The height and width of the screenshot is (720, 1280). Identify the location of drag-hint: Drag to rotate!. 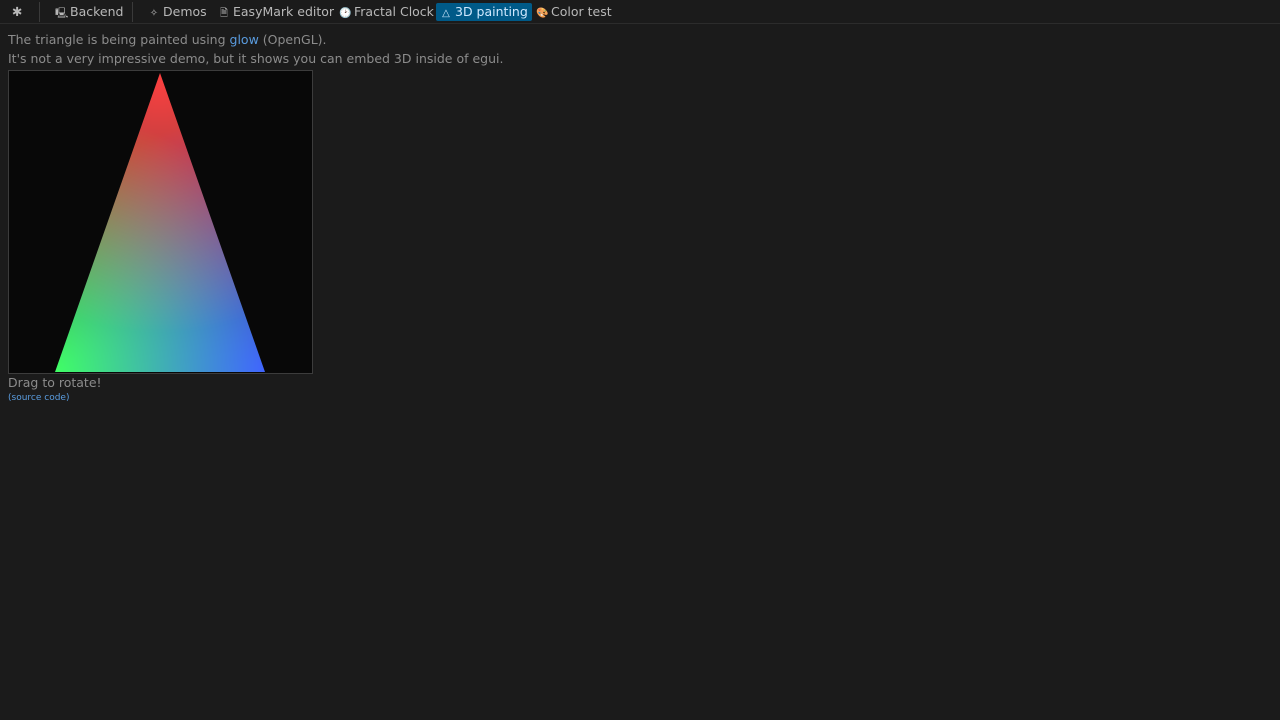
(55, 382).